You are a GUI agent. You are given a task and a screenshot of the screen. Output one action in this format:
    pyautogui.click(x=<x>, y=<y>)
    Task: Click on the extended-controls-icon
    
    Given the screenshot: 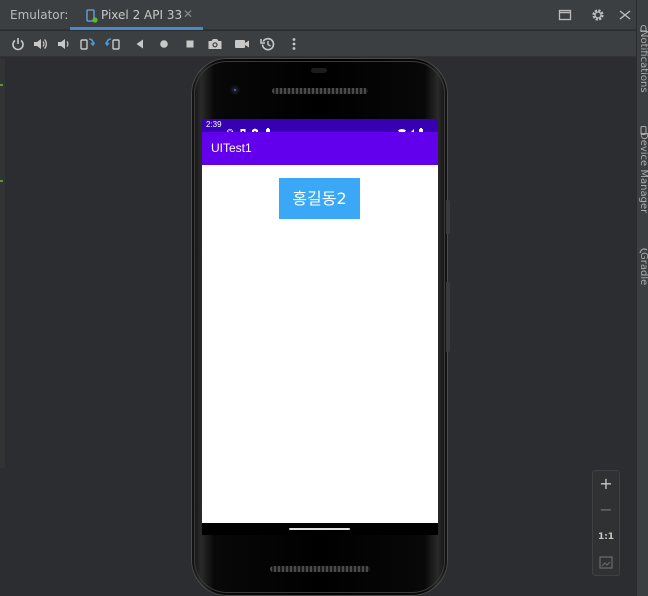 What is the action you would take?
    pyautogui.click(x=294, y=44)
    